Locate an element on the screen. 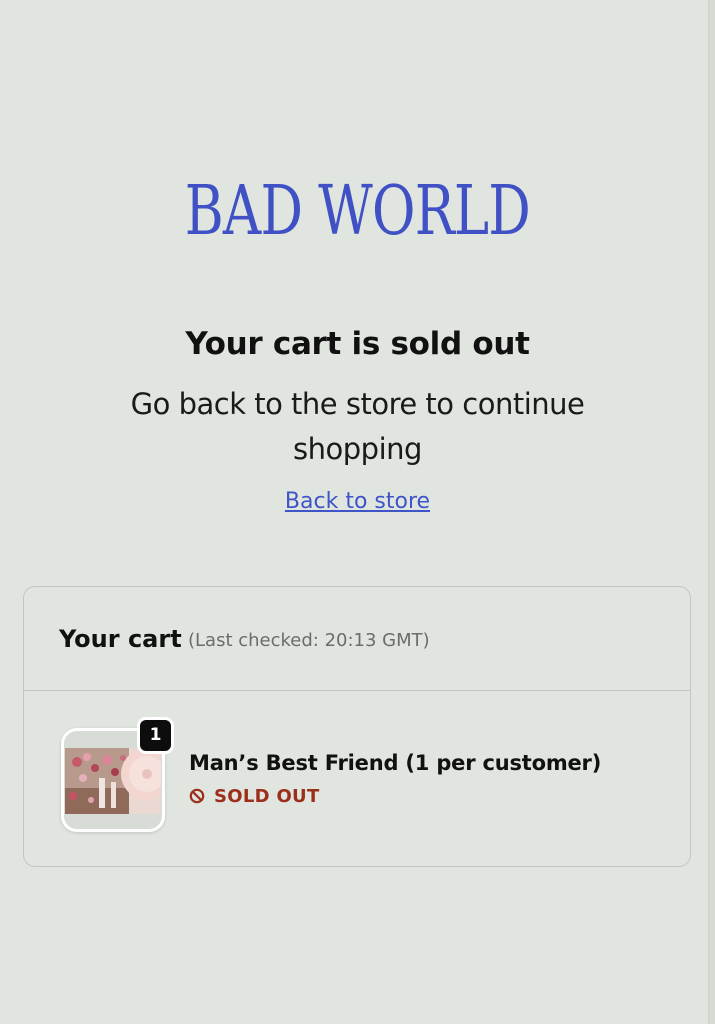 The width and height of the screenshot is (715, 1024). quantity-badge: 1 is located at coordinates (155, 735).